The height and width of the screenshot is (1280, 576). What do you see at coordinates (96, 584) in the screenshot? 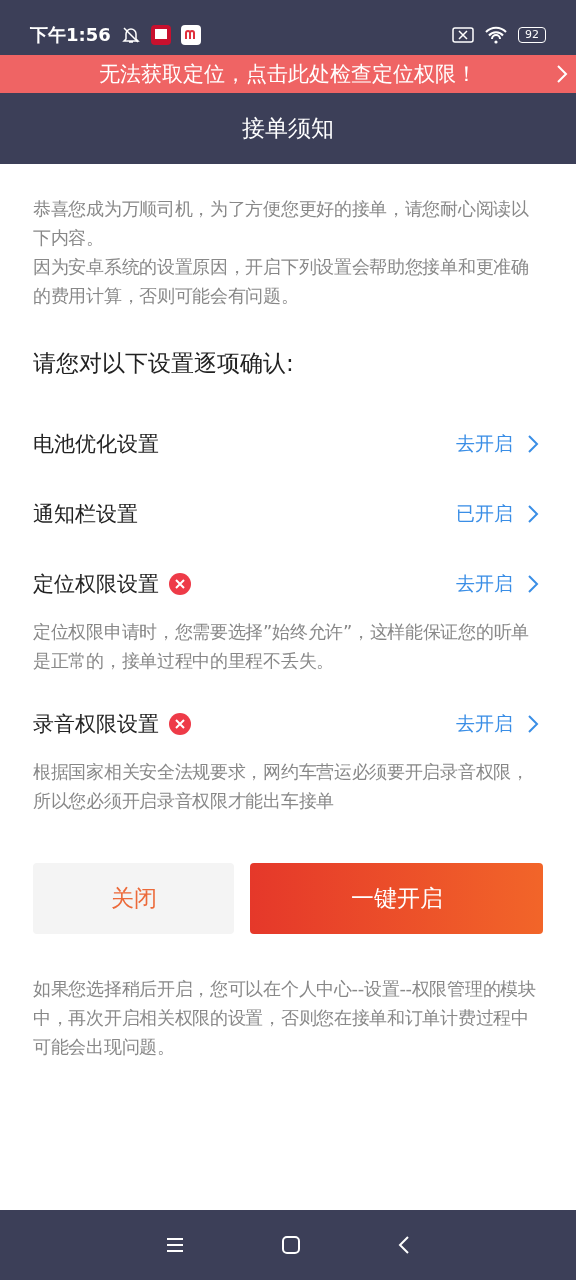
I see `setting-label: 定位权限设置` at bounding box center [96, 584].